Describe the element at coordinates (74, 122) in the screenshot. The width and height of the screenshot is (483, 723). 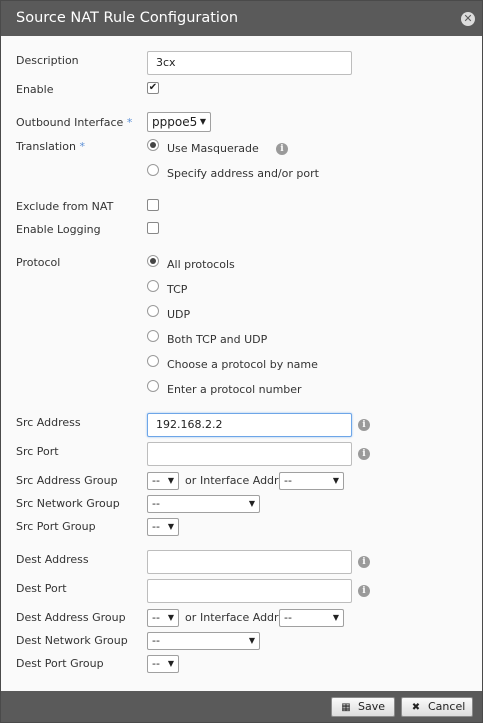
I see `outbound-interface-label: Outbound Interface *` at that location.